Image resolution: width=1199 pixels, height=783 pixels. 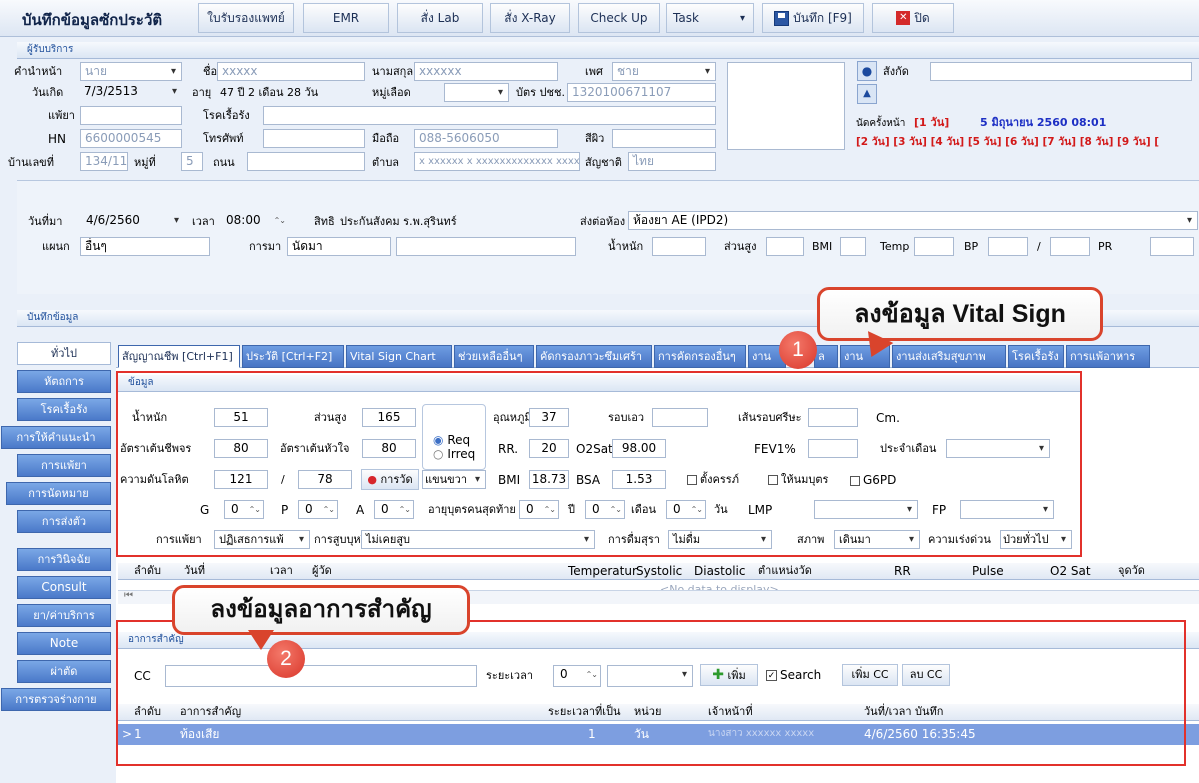 I want to click on prefix-select: นาย, so click(x=131, y=71).